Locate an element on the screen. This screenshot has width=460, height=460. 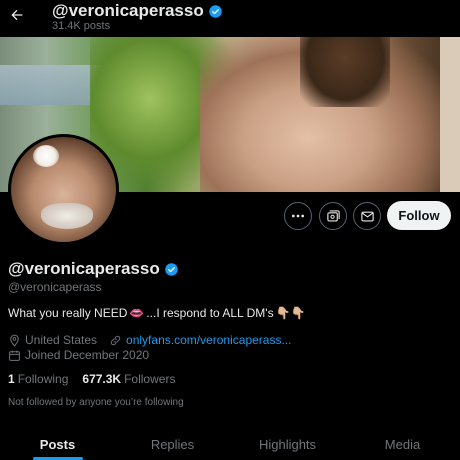
avatar-flower is located at coordinates (46, 156).